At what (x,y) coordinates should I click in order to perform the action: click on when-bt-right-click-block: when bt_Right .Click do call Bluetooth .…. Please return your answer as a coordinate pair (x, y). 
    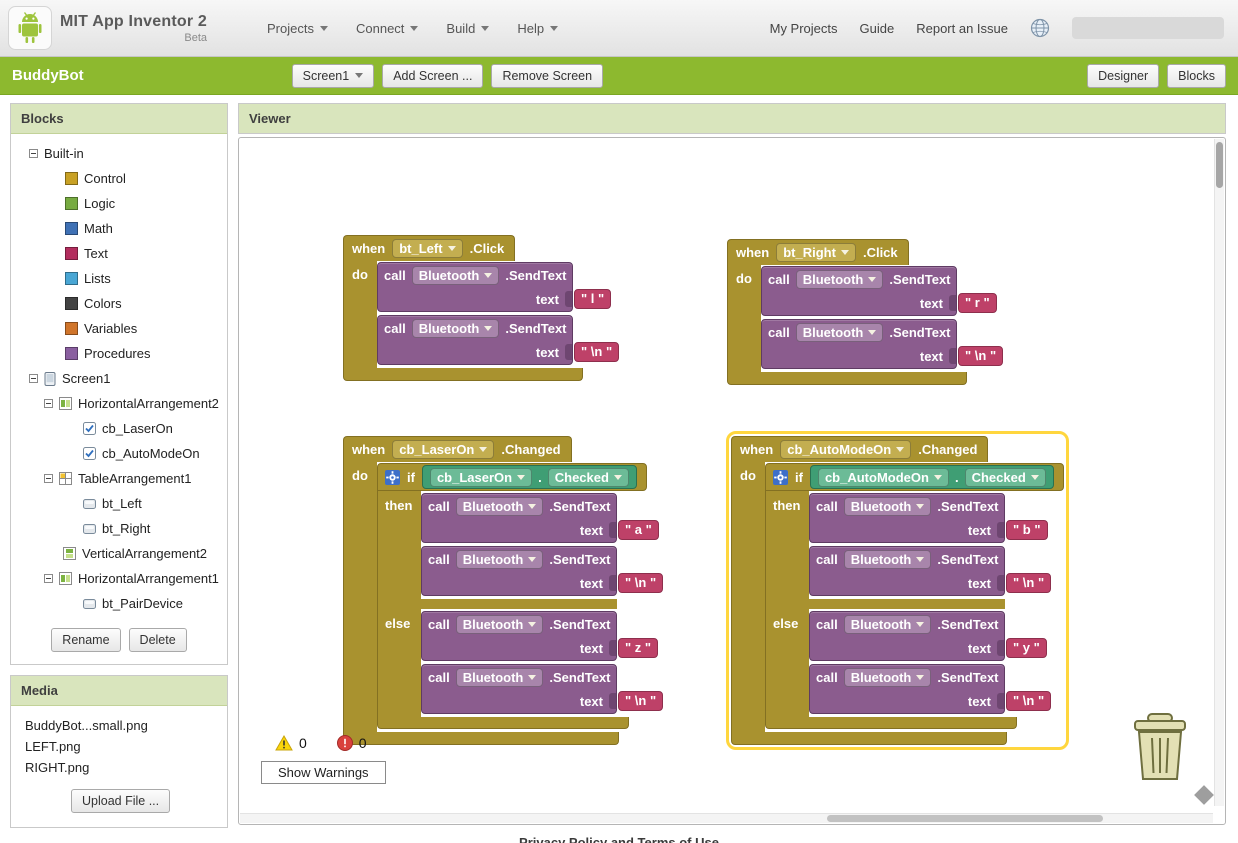
    Looking at the image, I should click on (865, 312).